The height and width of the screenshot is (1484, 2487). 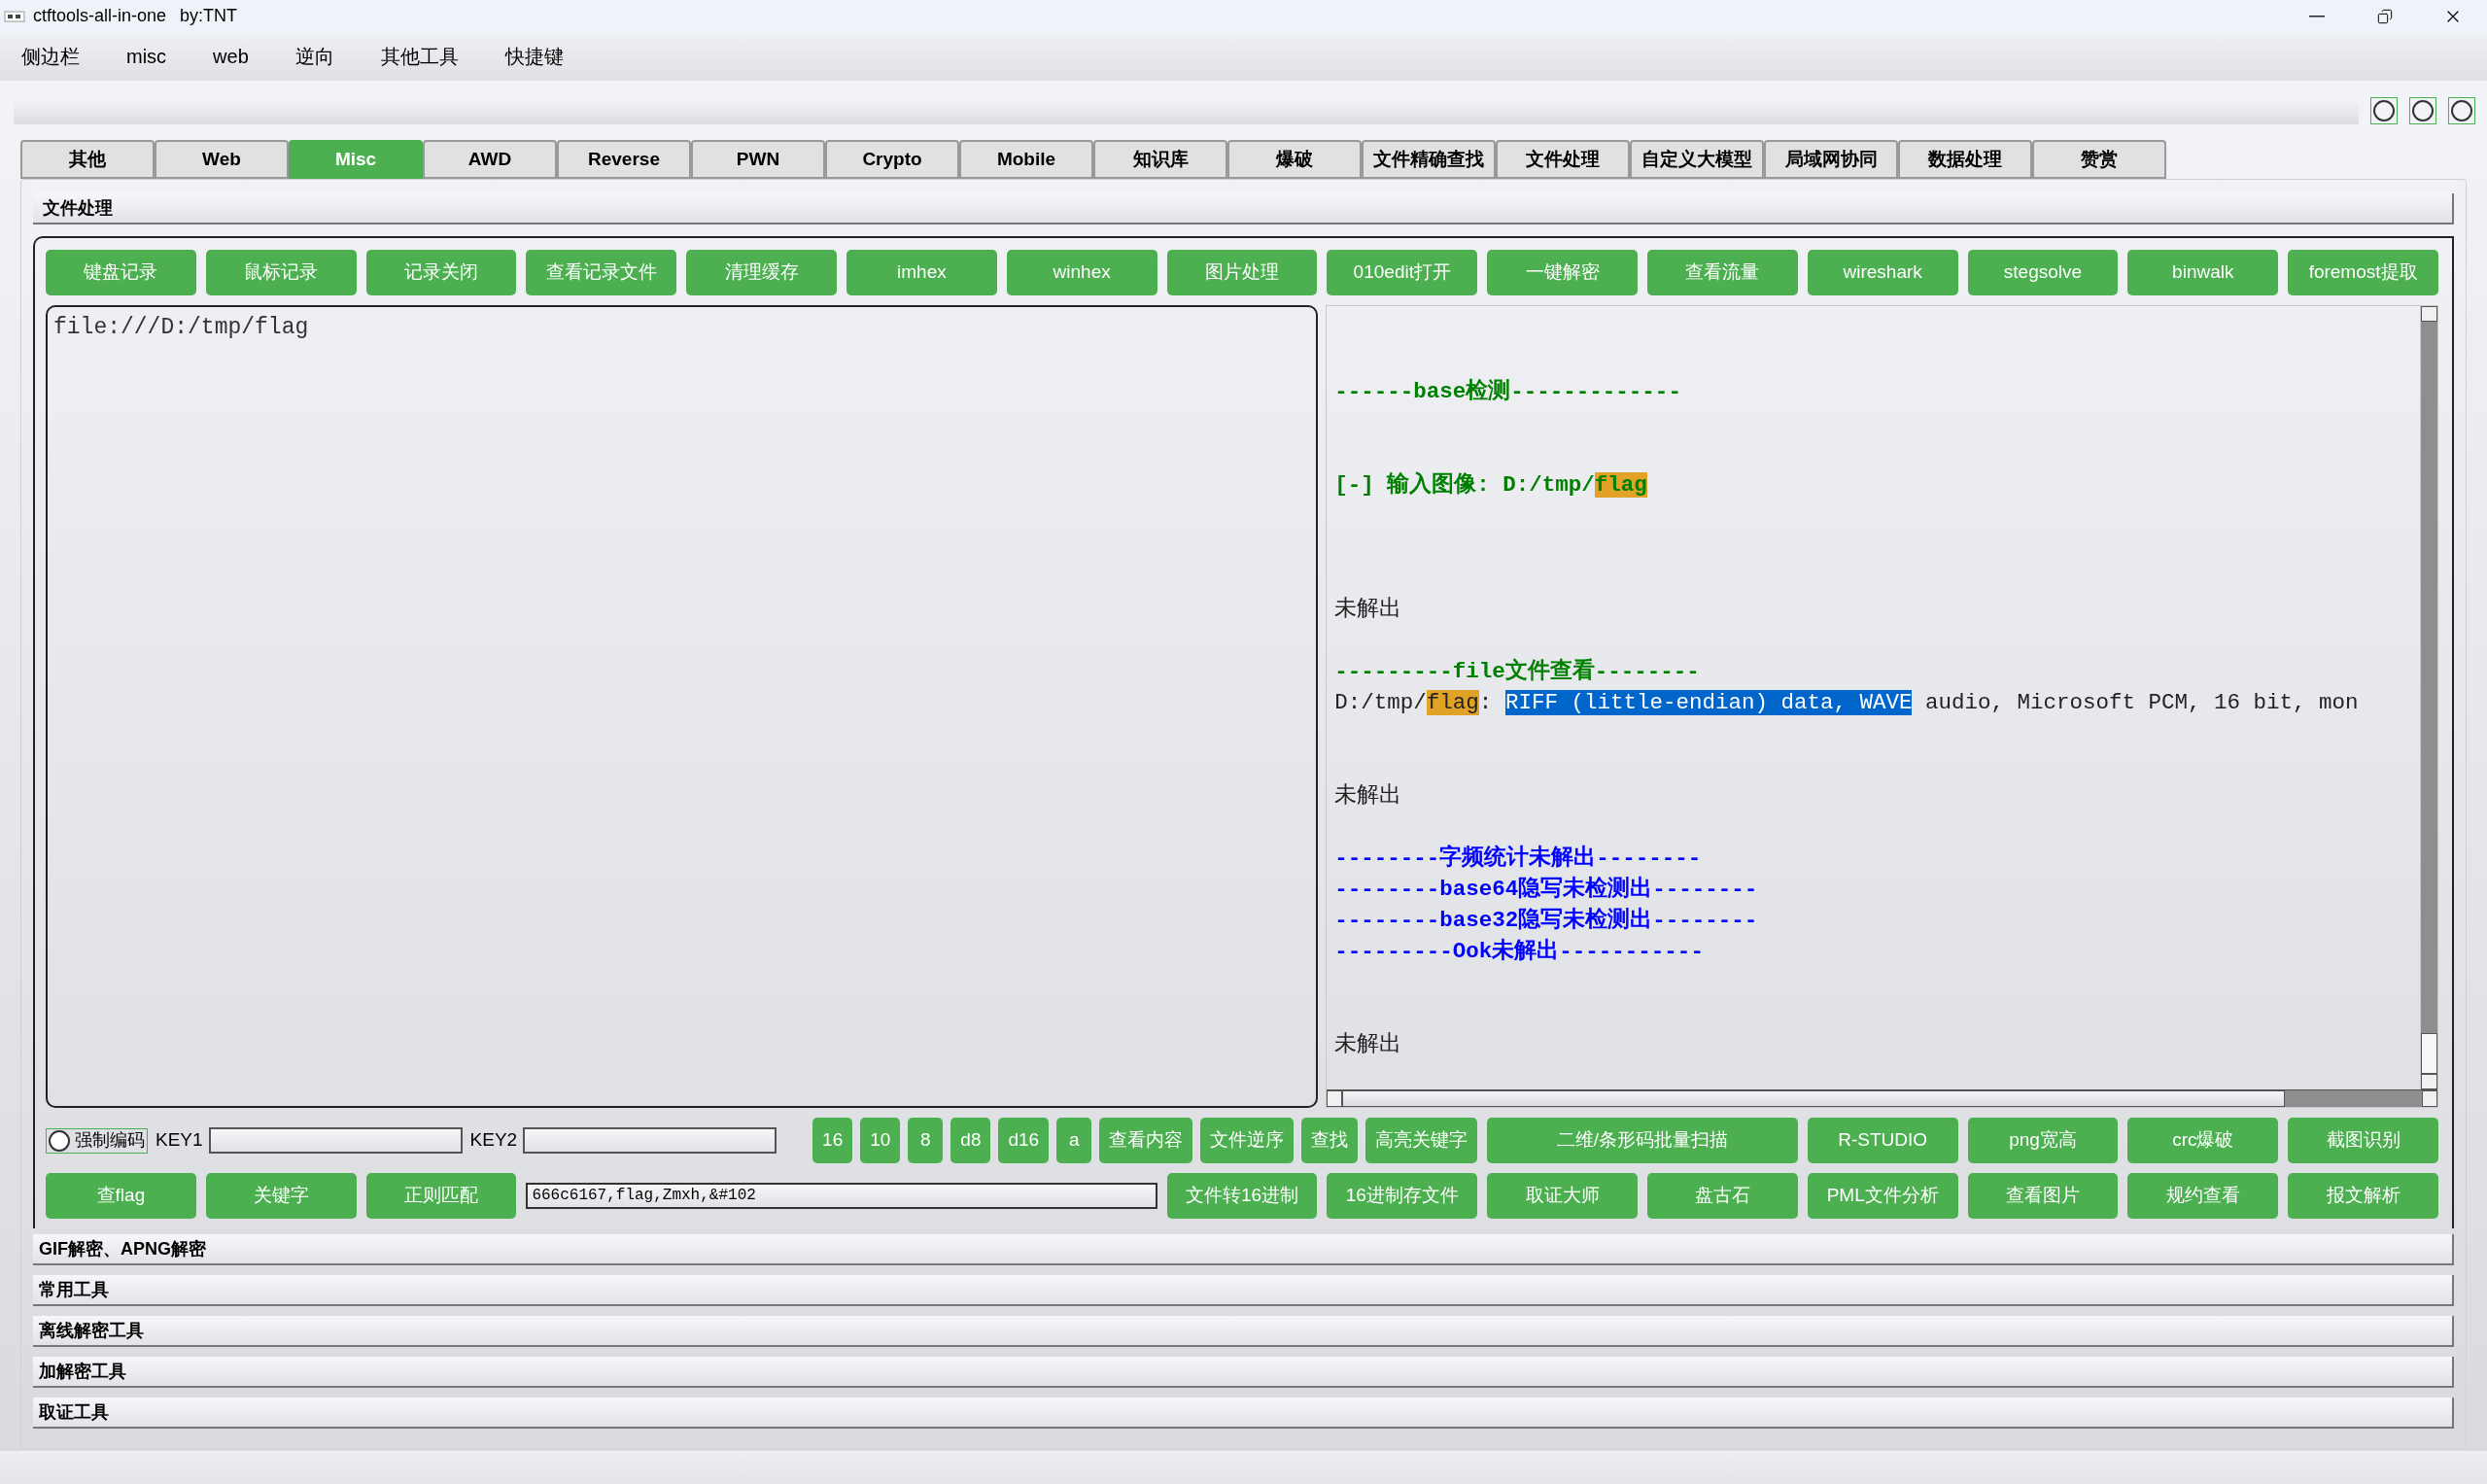 What do you see at coordinates (1146, 1140) in the screenshot?
I see `tool-button: 查看内容` at bounding box center [1146, 1140].